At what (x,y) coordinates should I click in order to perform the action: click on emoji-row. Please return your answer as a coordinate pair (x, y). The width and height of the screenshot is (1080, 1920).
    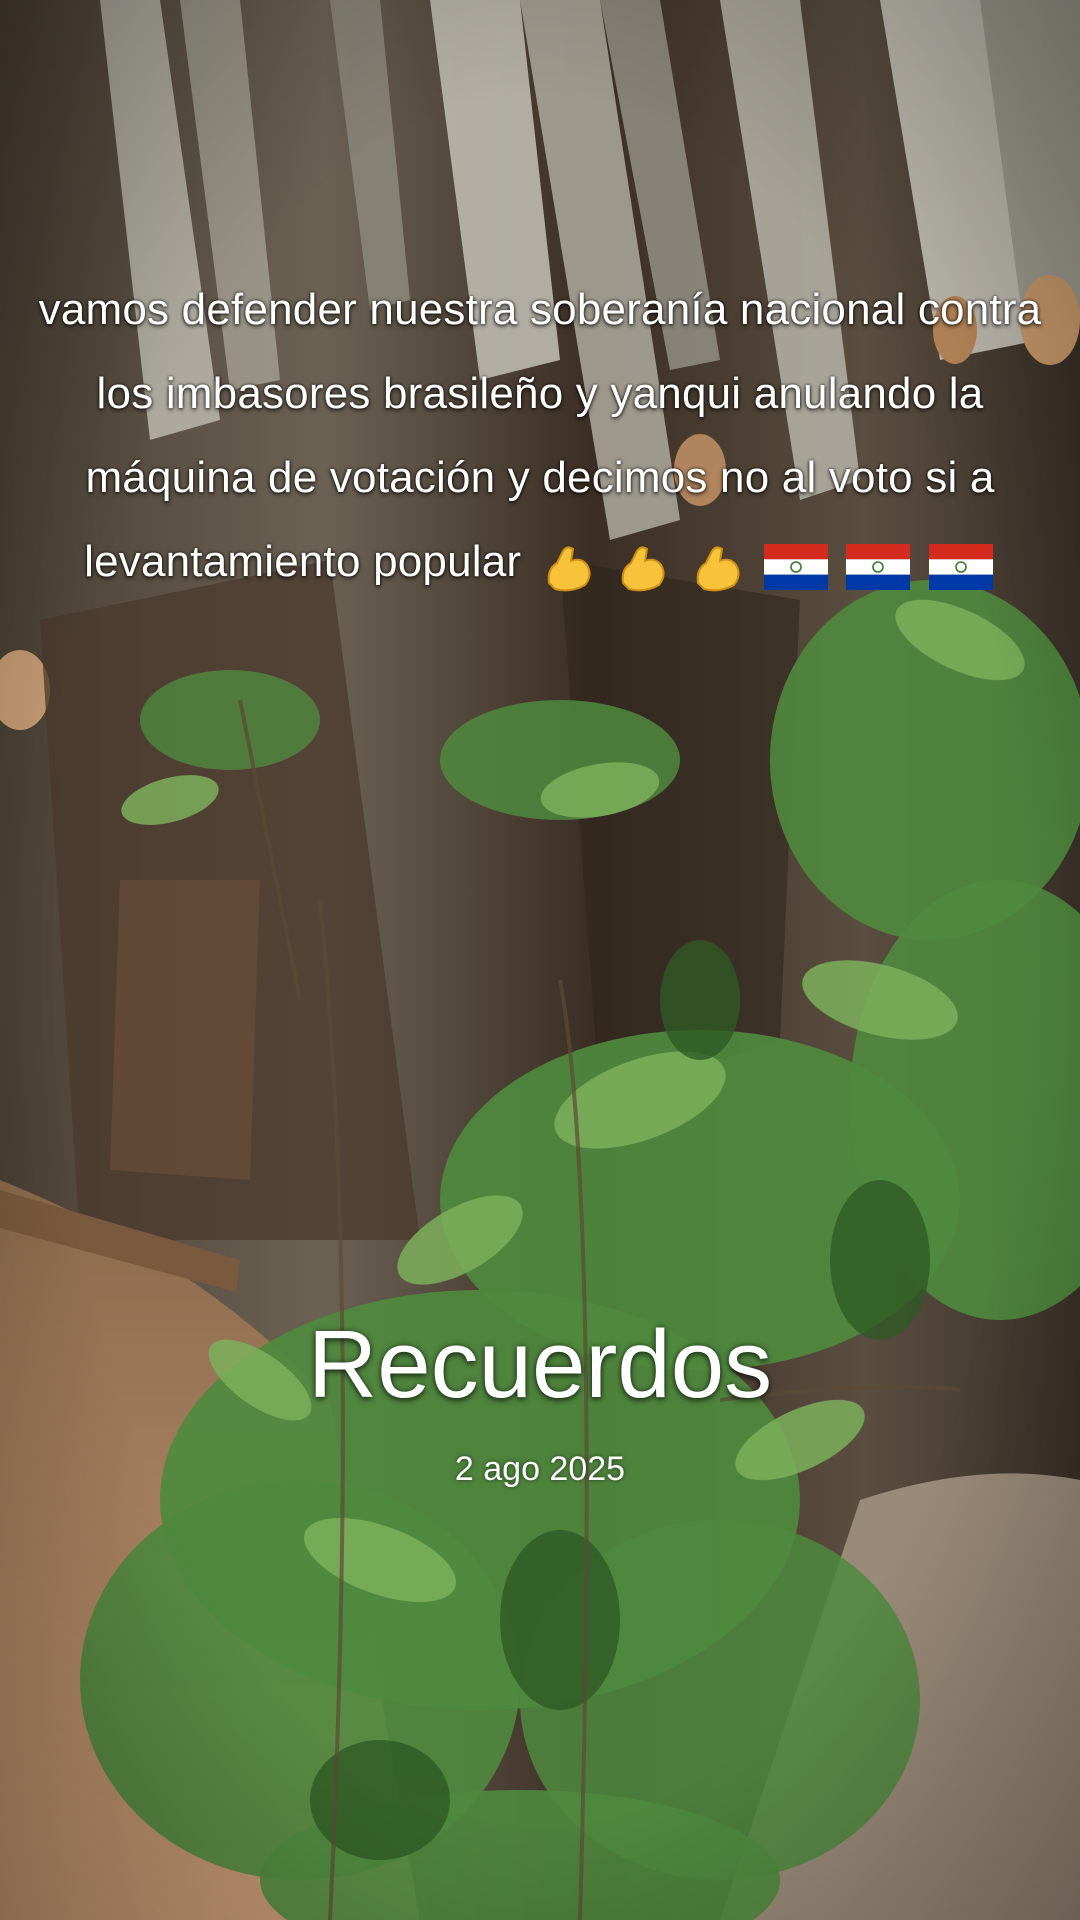
    Looking at the image, I should click on (767, 564).